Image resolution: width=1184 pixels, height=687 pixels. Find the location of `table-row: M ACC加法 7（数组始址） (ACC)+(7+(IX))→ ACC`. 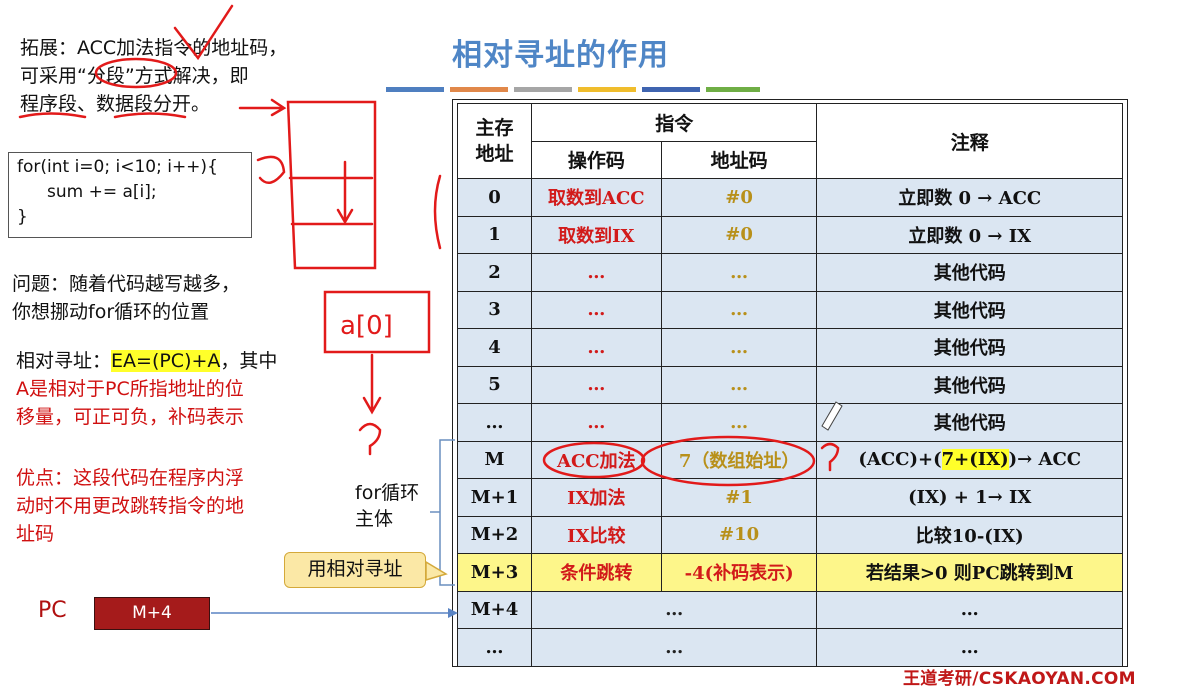

table-row: M ACC加法 7（数组始址） (ACC)+(7+(IX))→ ACC is located at coordinates (790, 459).